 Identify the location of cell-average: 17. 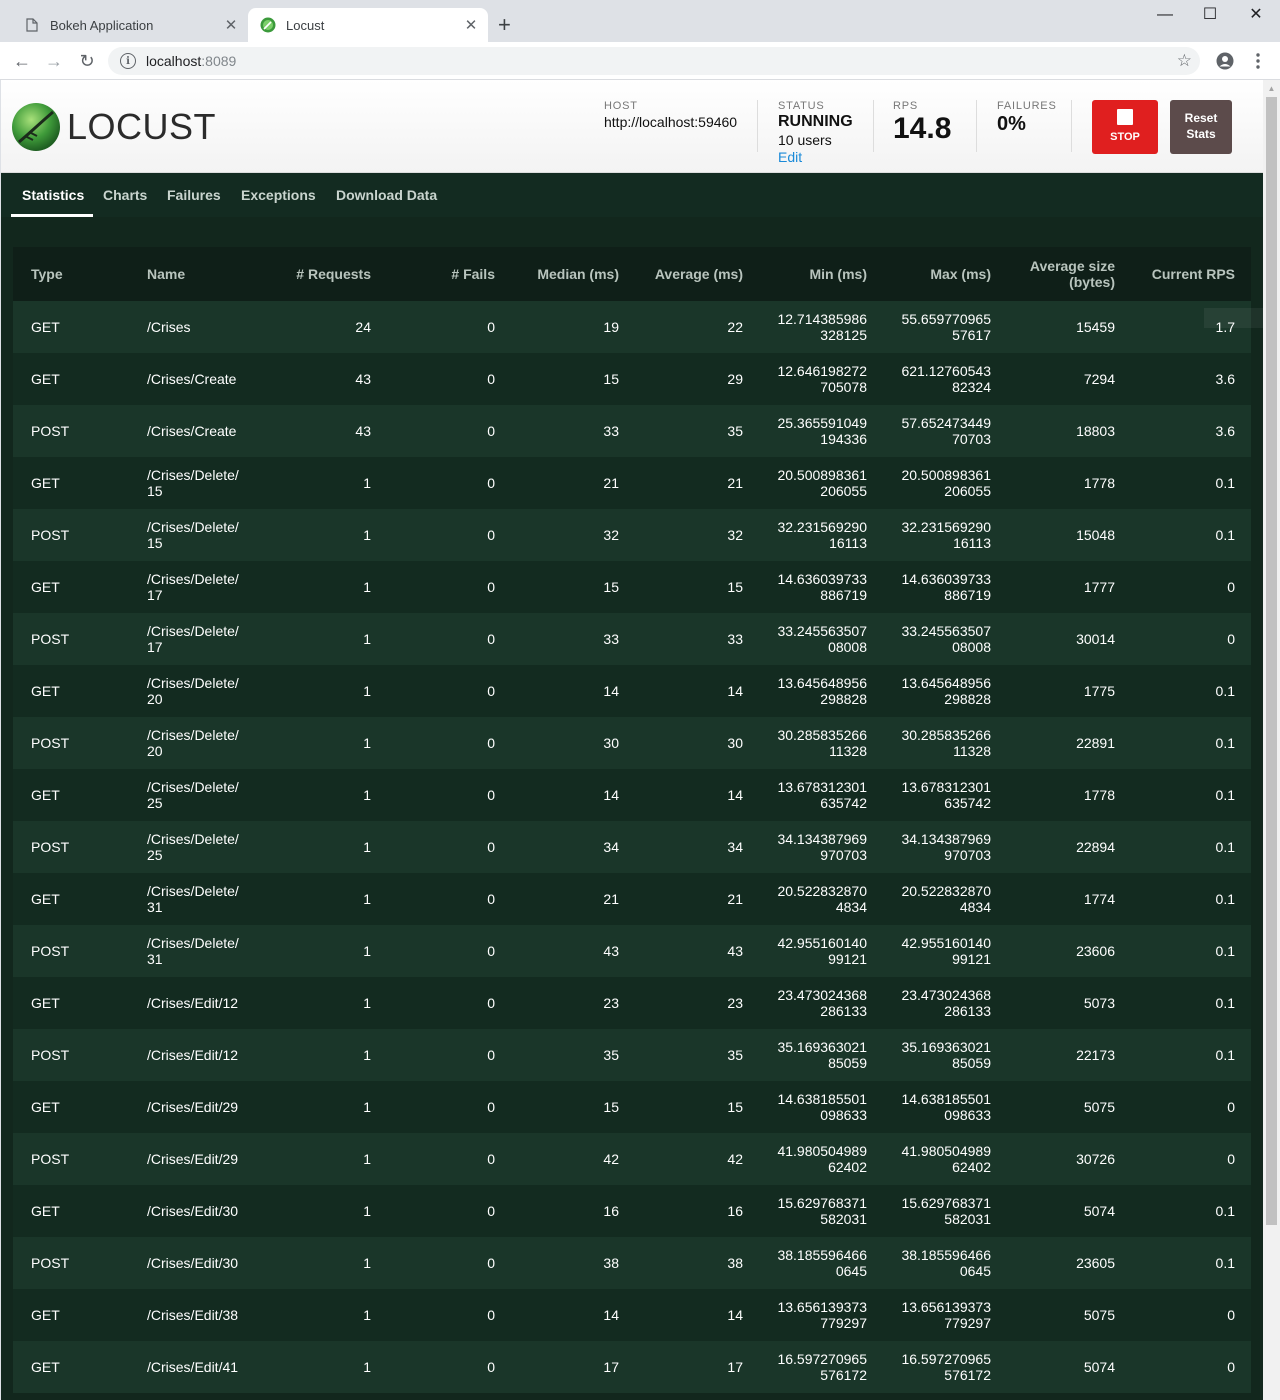
(735, 1367).